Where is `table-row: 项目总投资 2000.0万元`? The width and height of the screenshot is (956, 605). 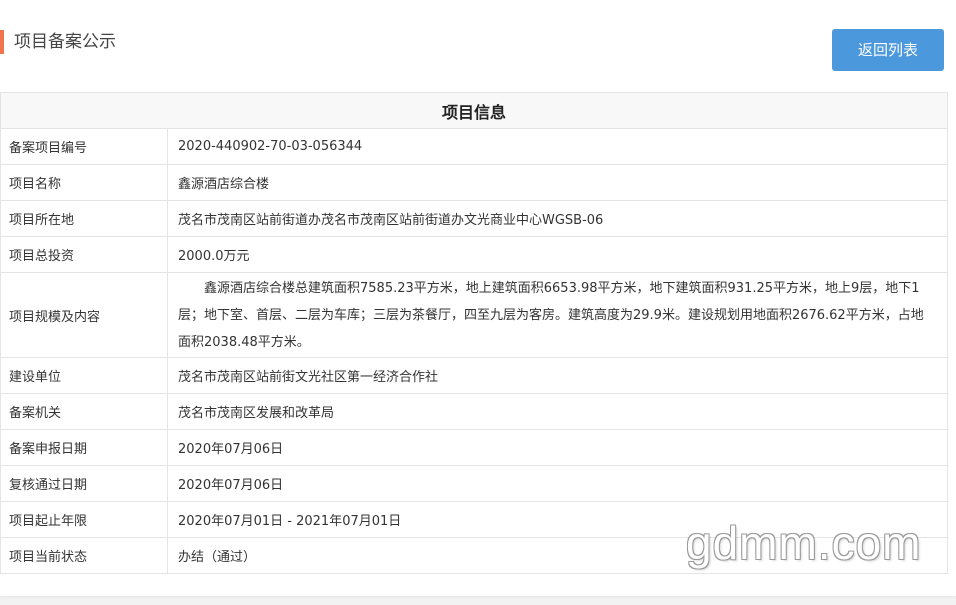 table-row: 项目总投资 2000.0万元 is located at coordinates (474, 254).